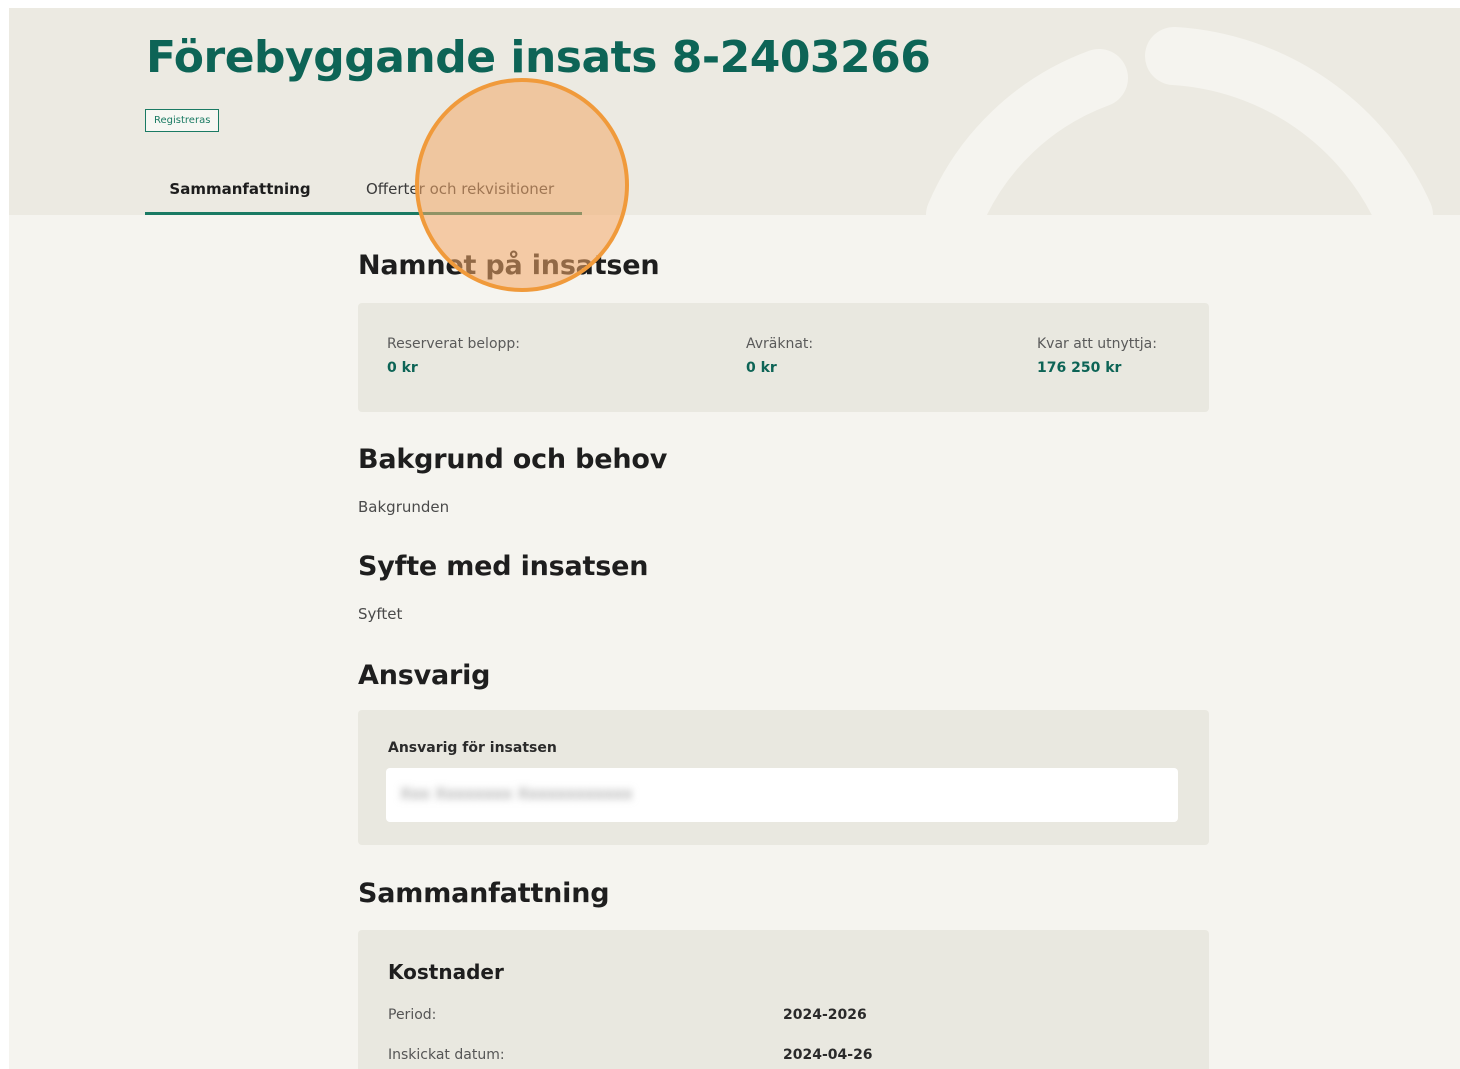 The width and height of the screenshot is (1460, 1069). I want to click on settled-amount-value: 0 kr, so click(761, 368).